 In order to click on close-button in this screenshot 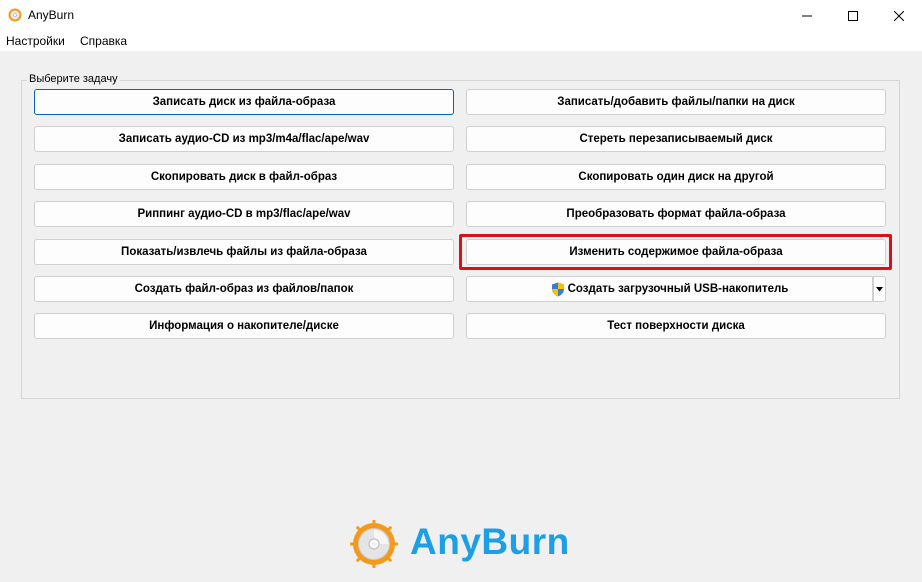, I will do `click(899, 15)`.